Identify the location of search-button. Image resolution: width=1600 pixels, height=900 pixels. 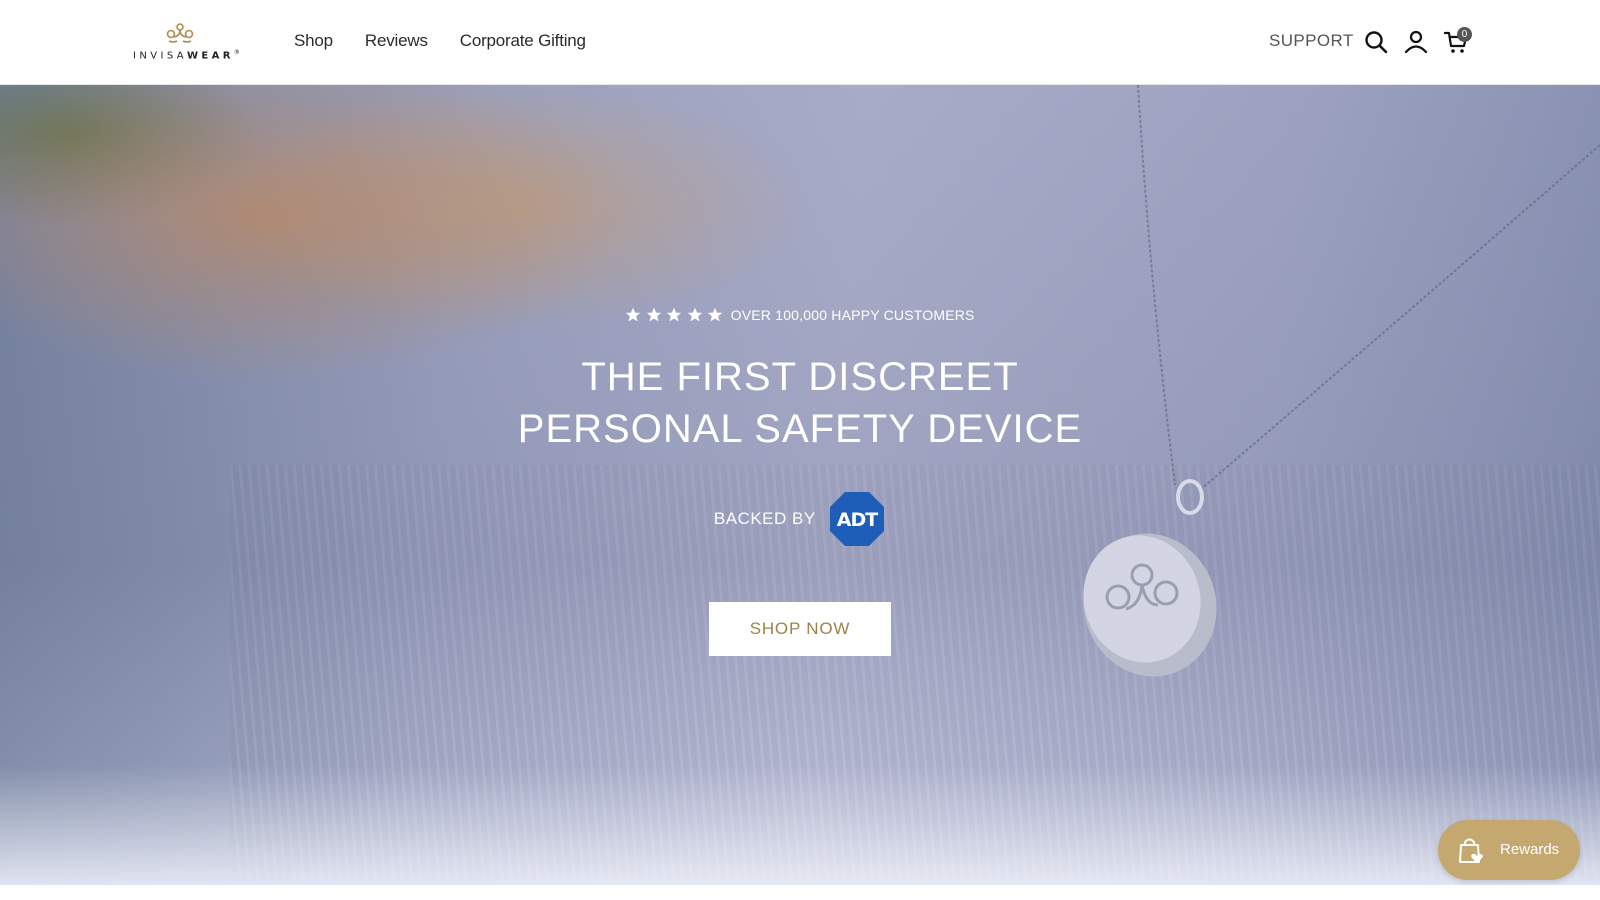
(1376, 42).